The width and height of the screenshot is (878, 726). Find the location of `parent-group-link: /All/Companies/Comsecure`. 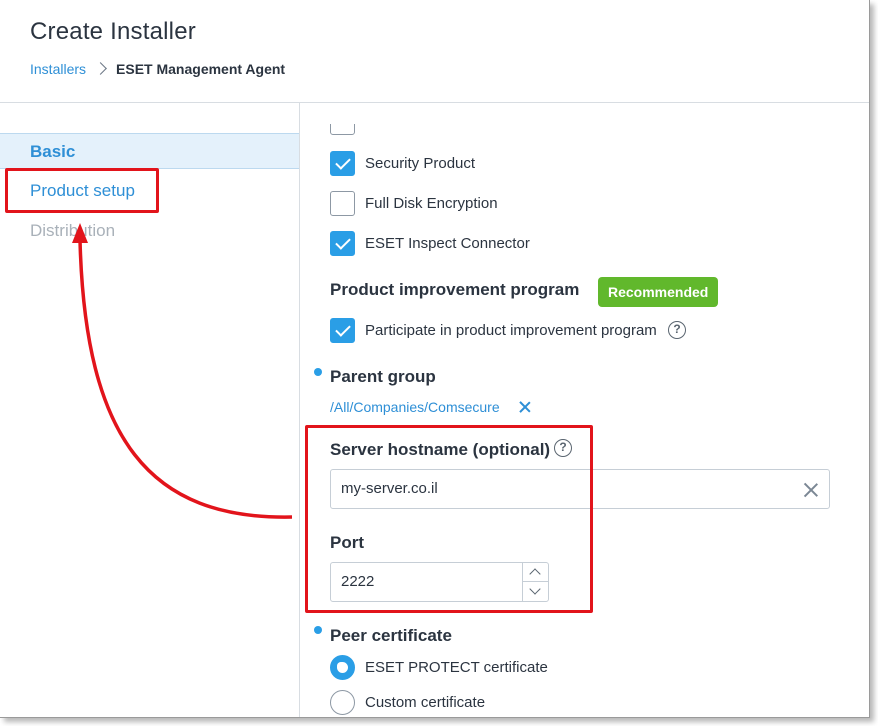

parent-group-link: /All/Companies/Comsecure is located at coordinates (415, 407).